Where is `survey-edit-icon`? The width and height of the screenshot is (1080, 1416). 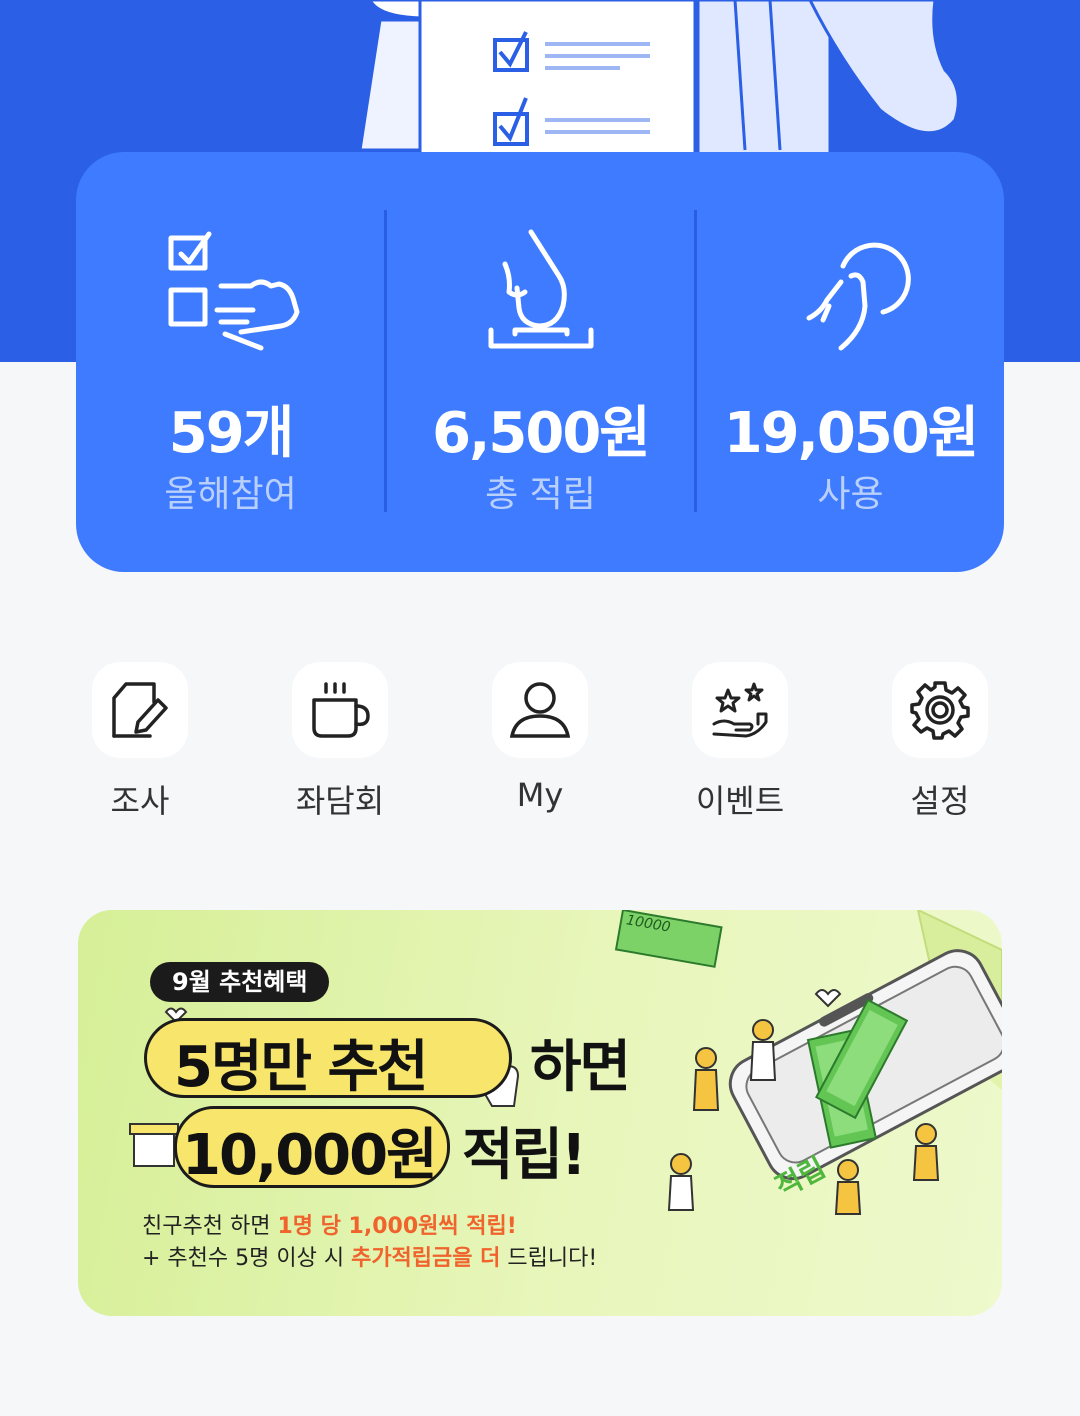 survey-edit-icon is located at coordinates (140, 710).